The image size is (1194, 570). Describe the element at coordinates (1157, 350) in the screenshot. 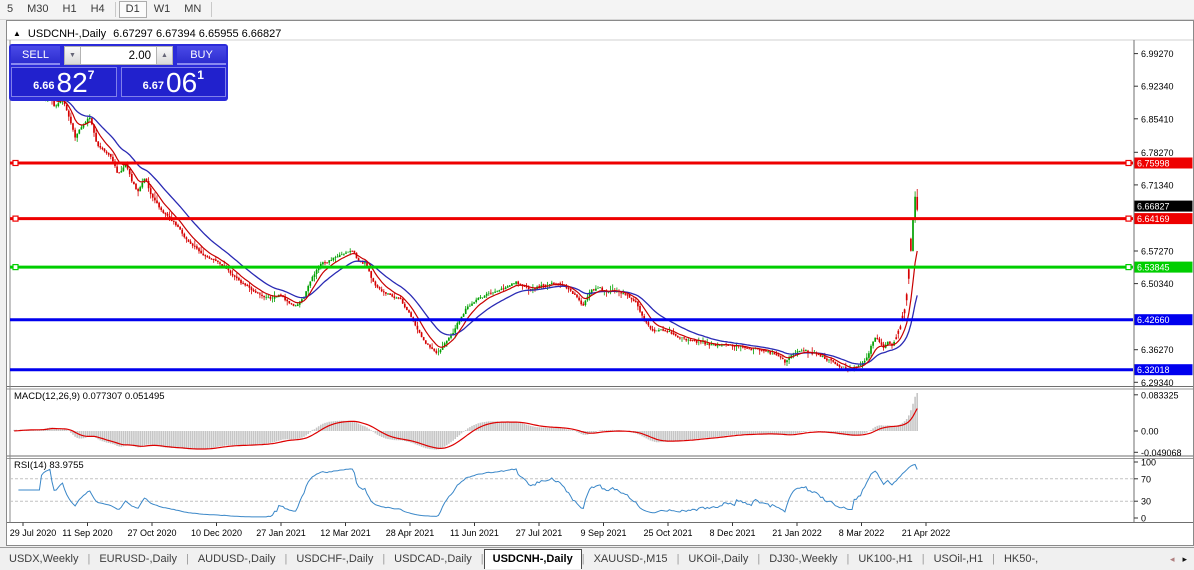

I see `svg-text: 6.36270` at that location.